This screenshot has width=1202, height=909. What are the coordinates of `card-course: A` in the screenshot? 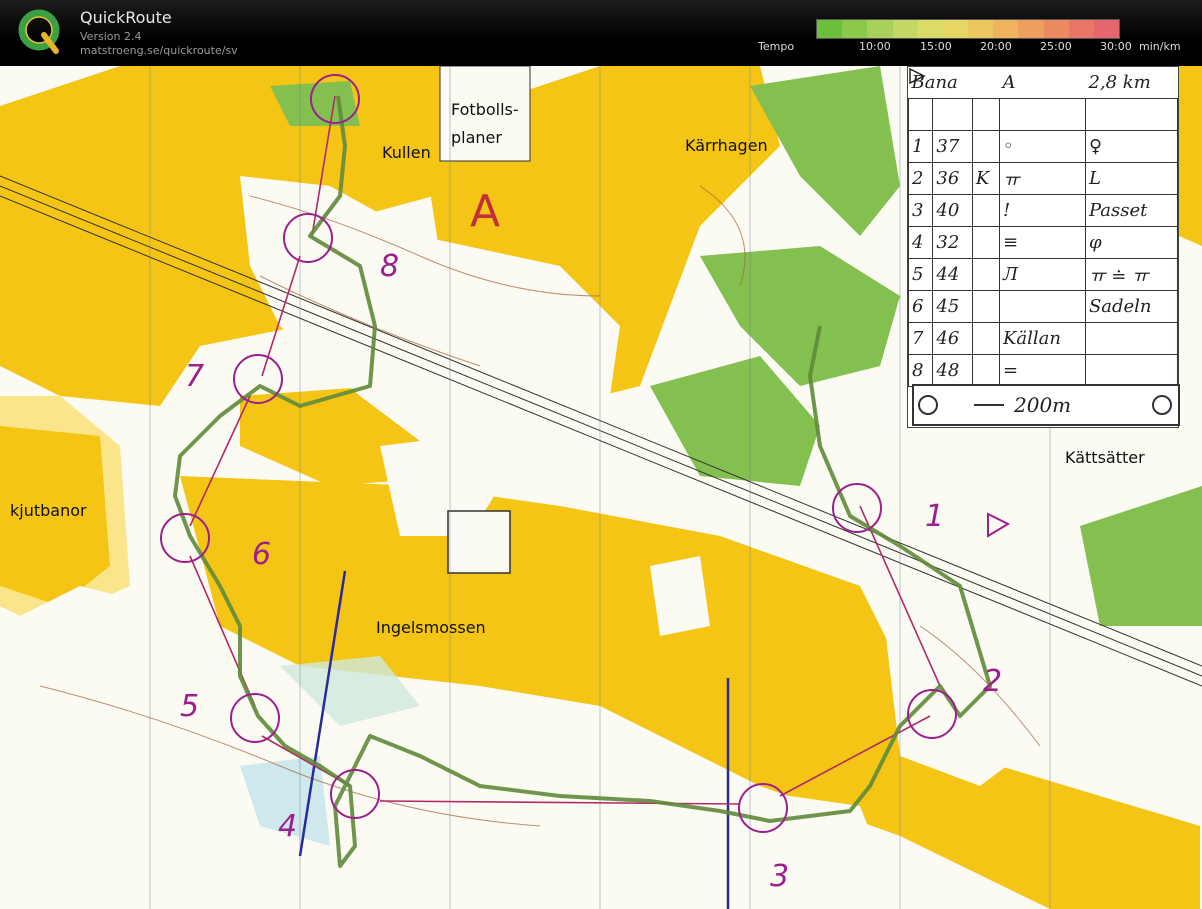 It's located at (1009, 82).